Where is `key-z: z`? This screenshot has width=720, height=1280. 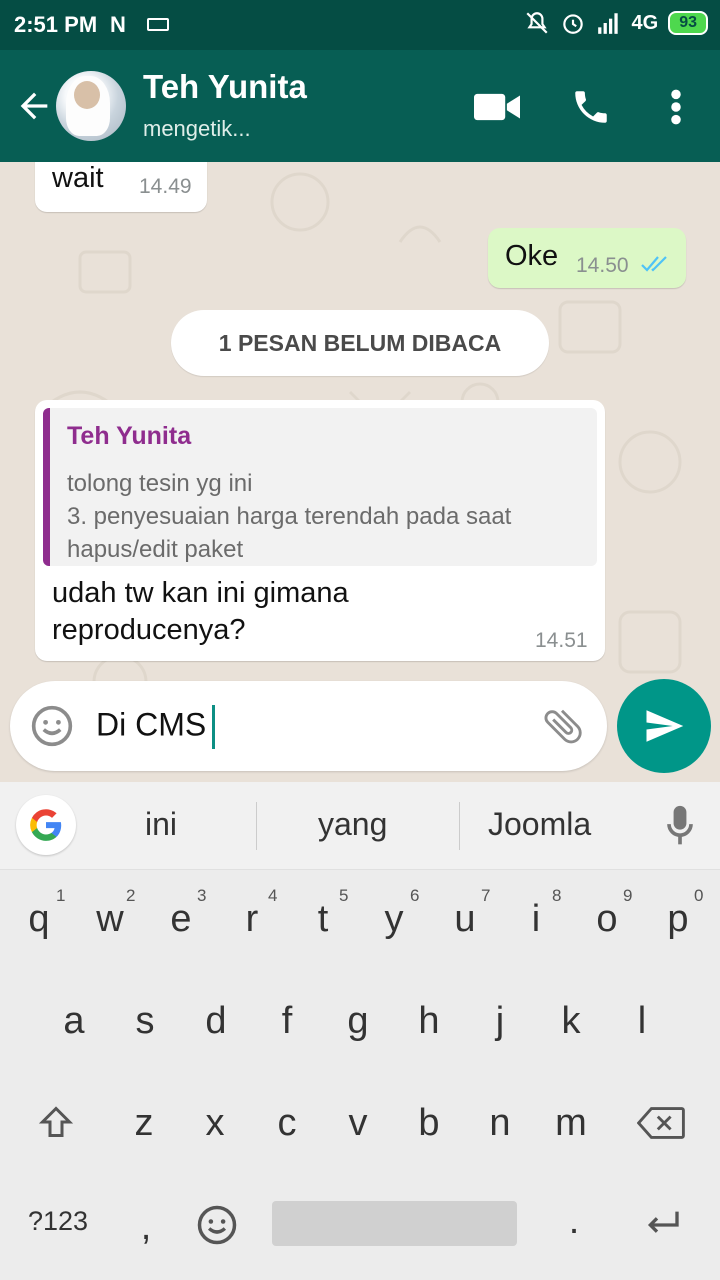 key-z: z is located at coordinates (144, 1123).